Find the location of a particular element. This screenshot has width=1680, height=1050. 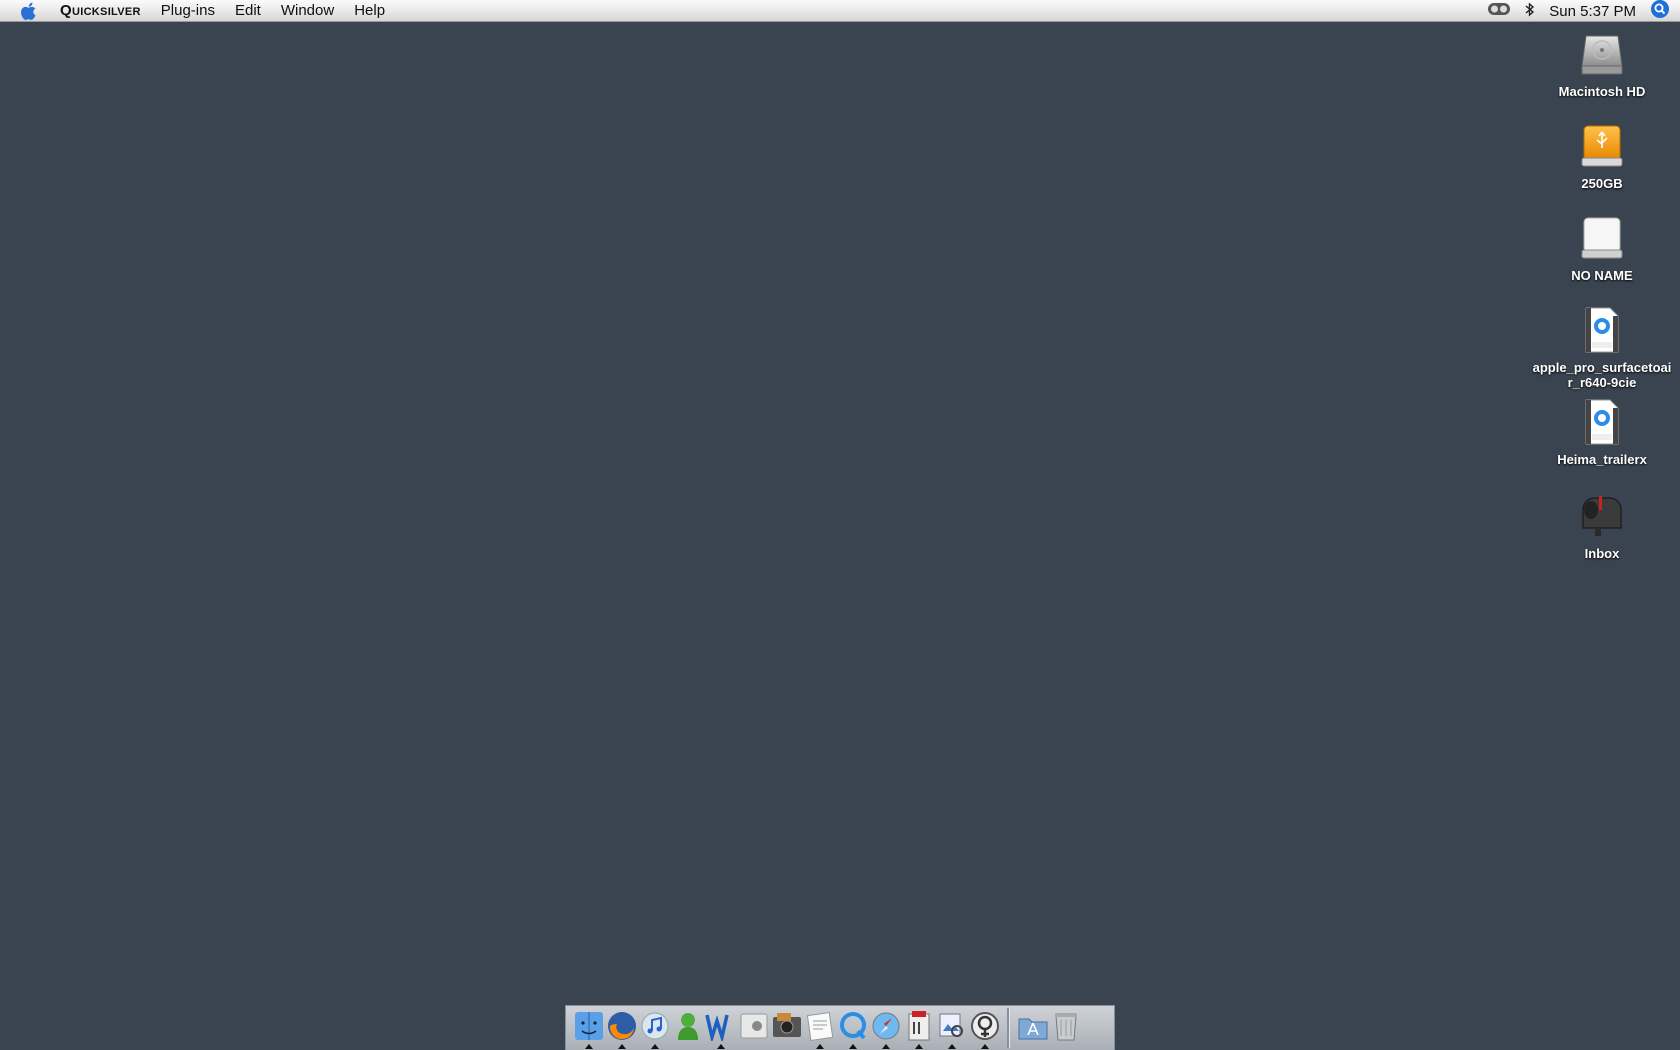

system-preferences-icon is located at coordinates (754, 1028).